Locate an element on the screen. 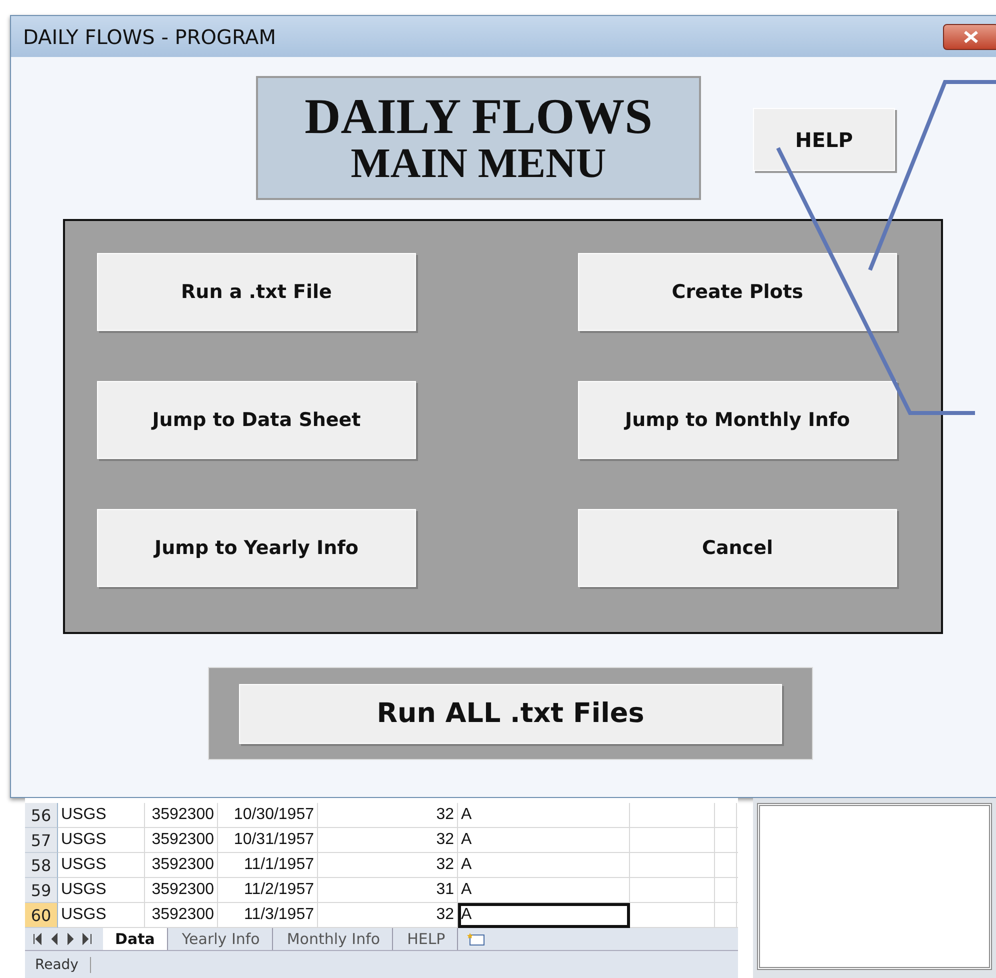 Image resolution: width=996 pixels, height=978 pixels. sheet-tab: Data is located at coordinates (135, 939).